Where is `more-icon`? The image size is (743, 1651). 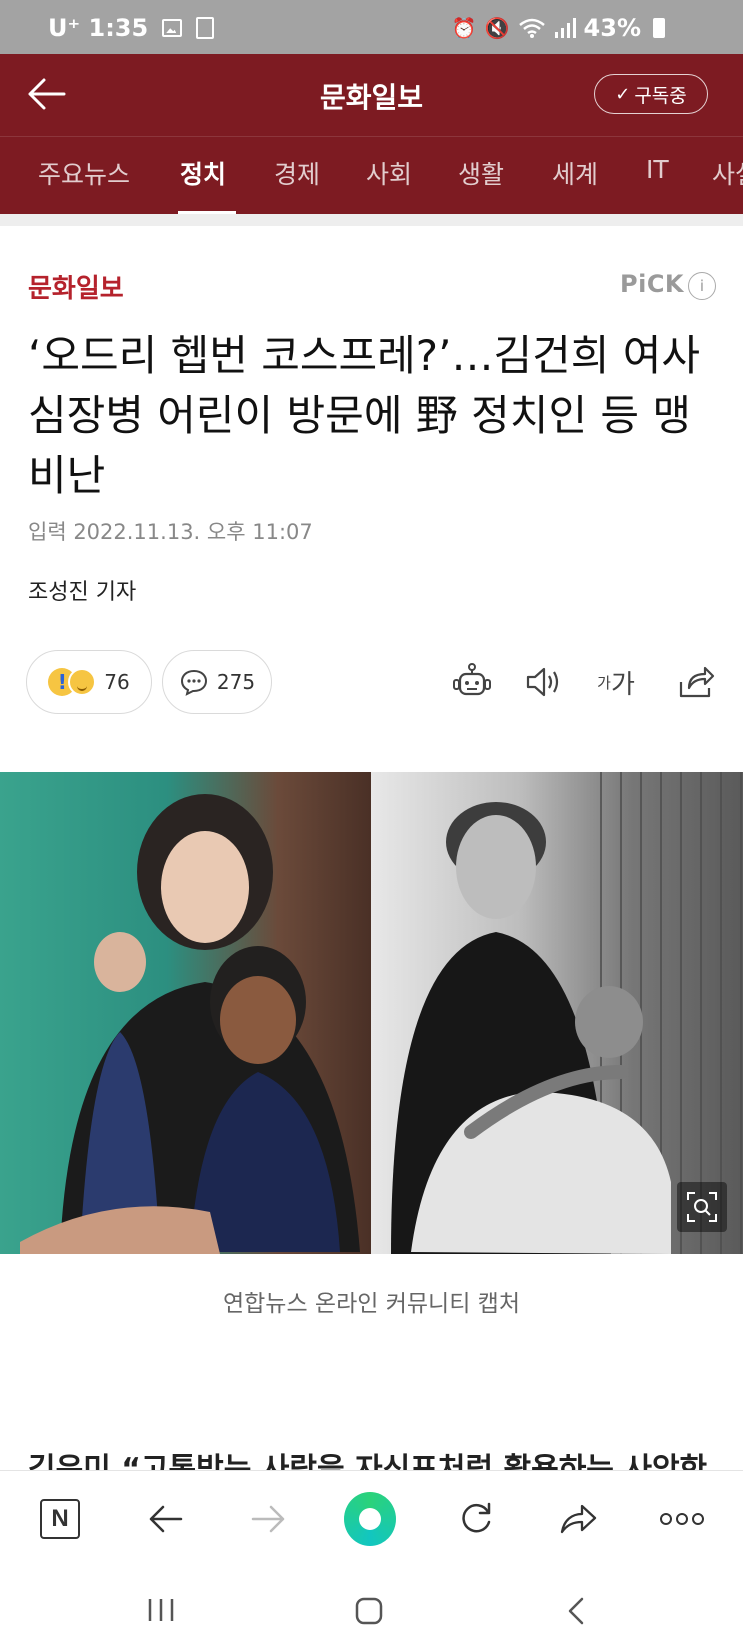 more-icon is located at coordinates (682, 1519).